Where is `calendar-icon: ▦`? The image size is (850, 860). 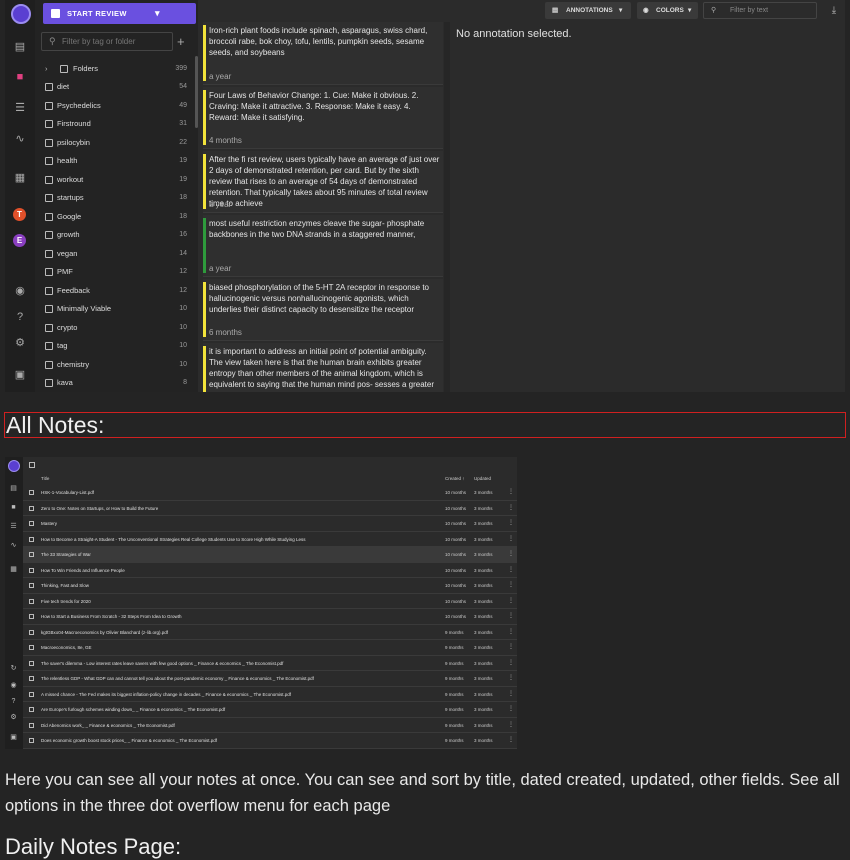
calendar-icon: ▦ is located at coordinates (20, 178).